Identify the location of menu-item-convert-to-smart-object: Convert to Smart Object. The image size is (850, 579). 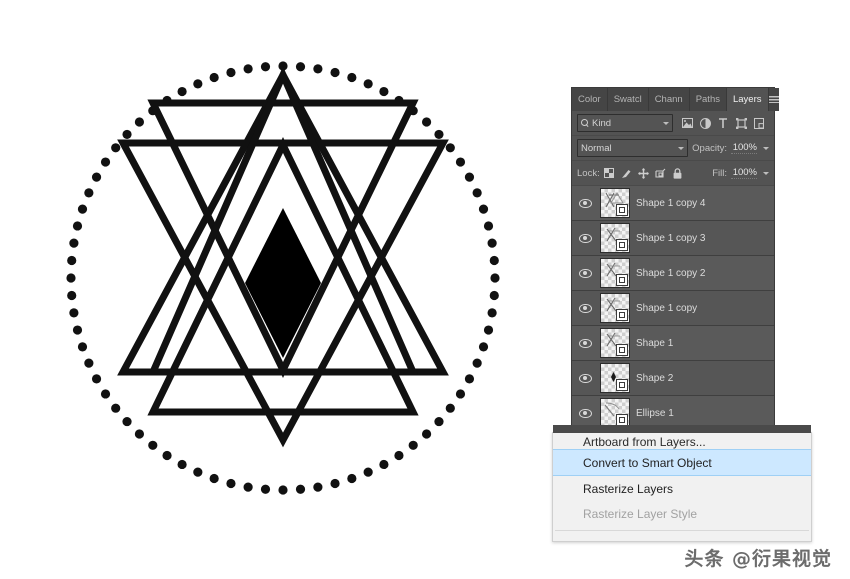
(682, 462).